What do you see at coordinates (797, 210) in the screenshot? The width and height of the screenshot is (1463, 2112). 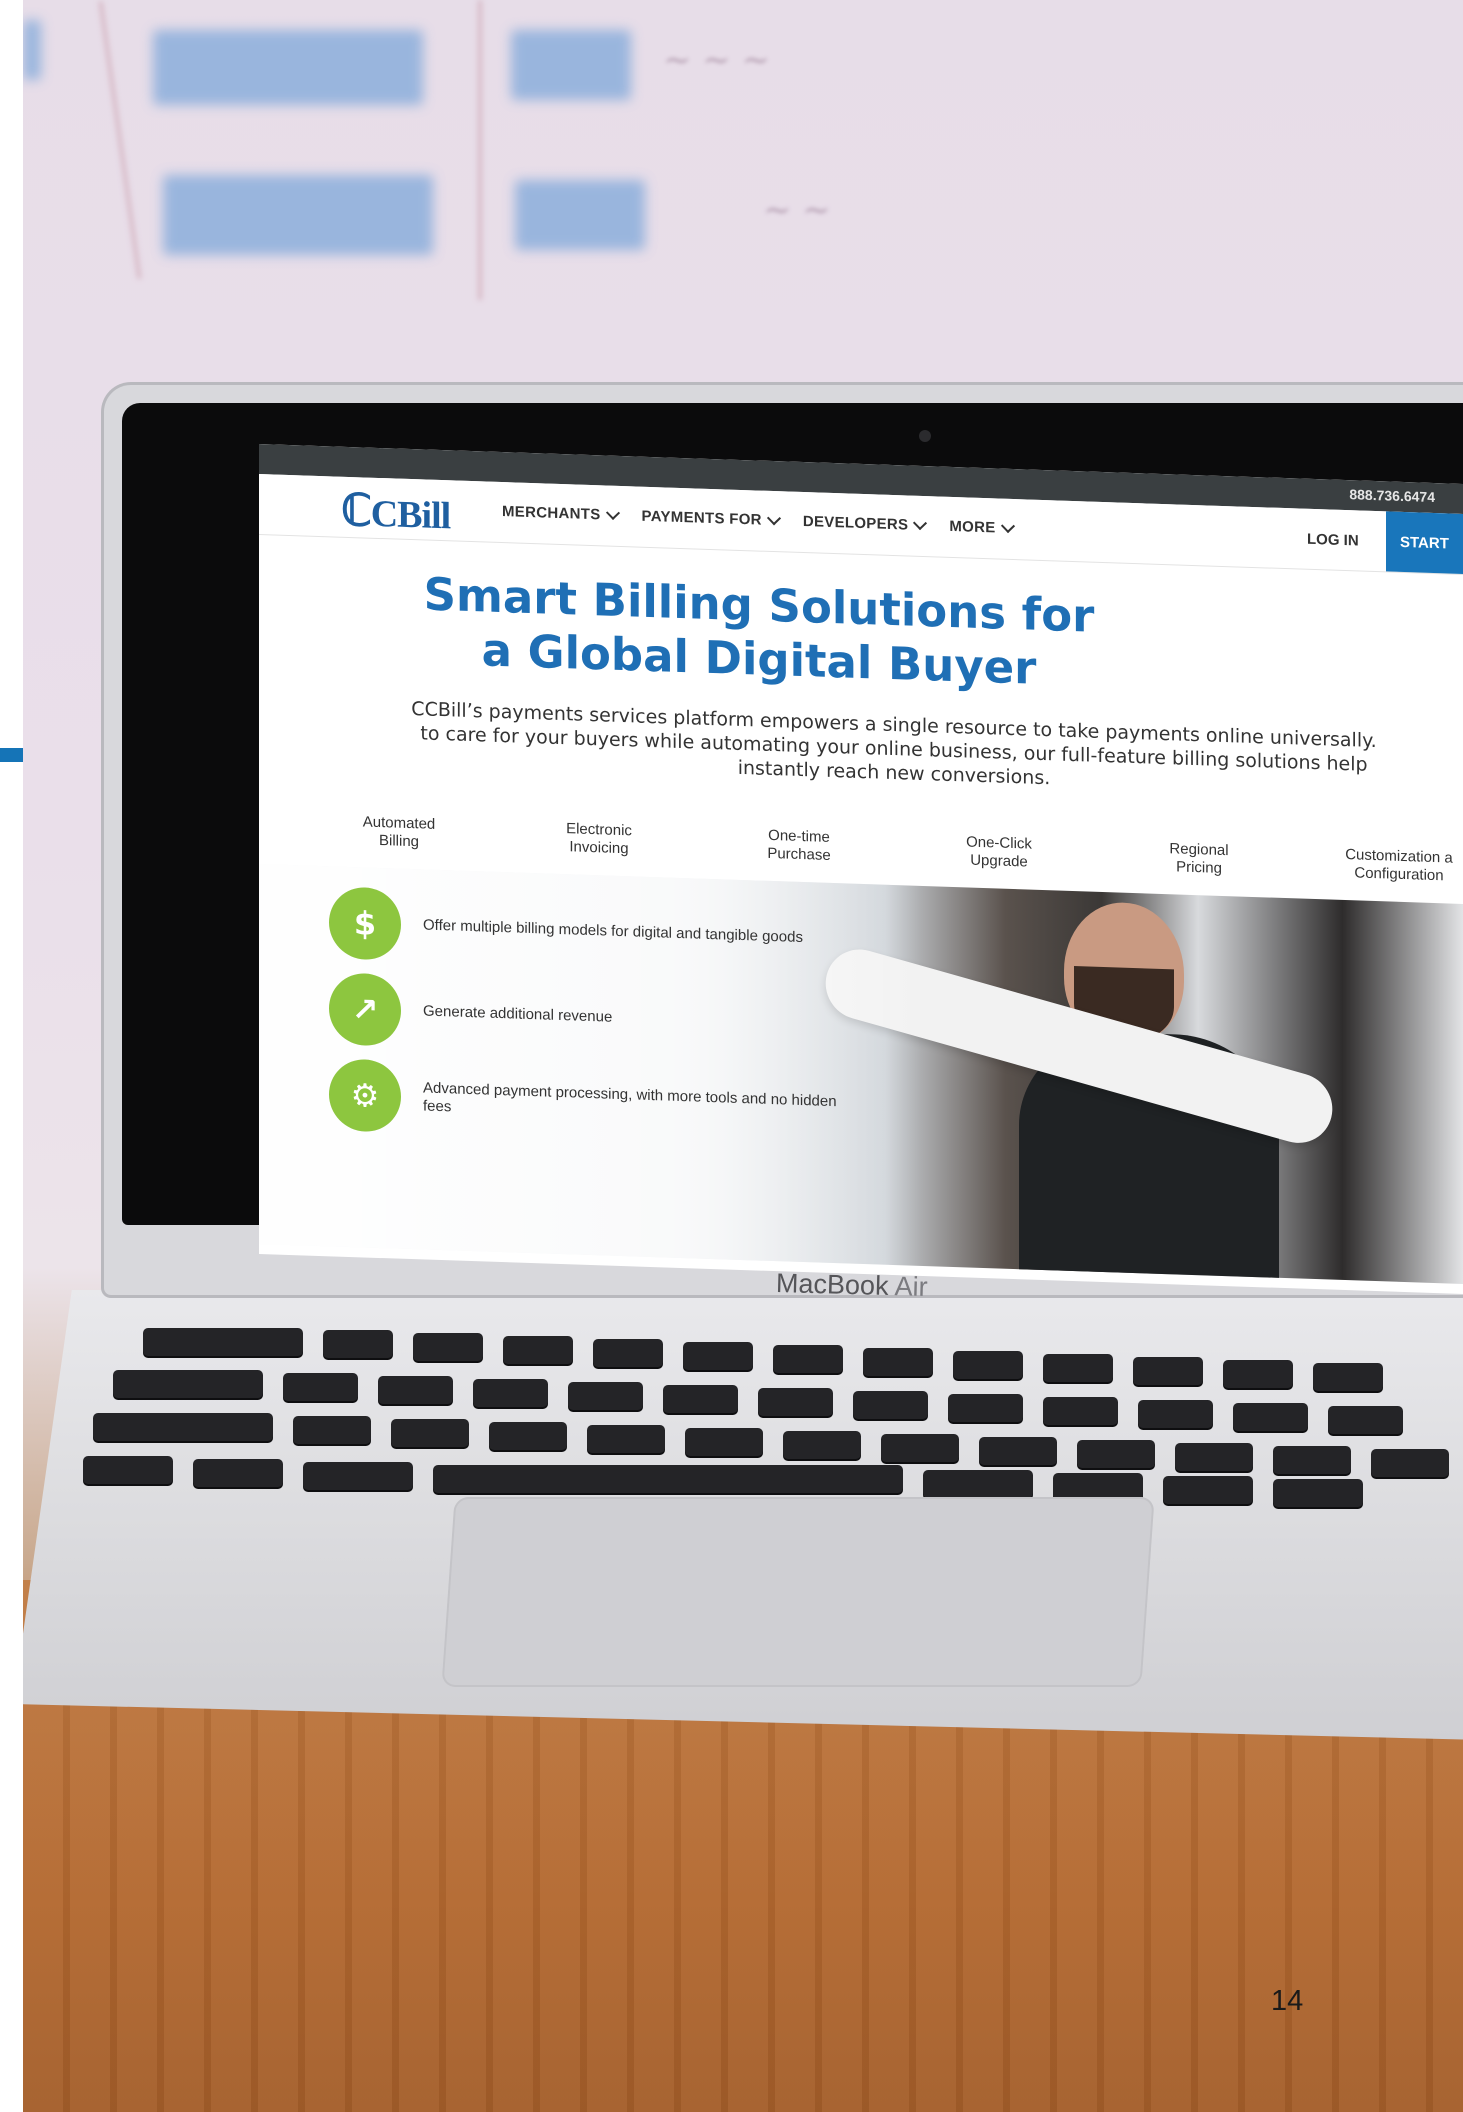 I see `whiteboard-scribble: ~ ~` at bounding box center [797, 210].